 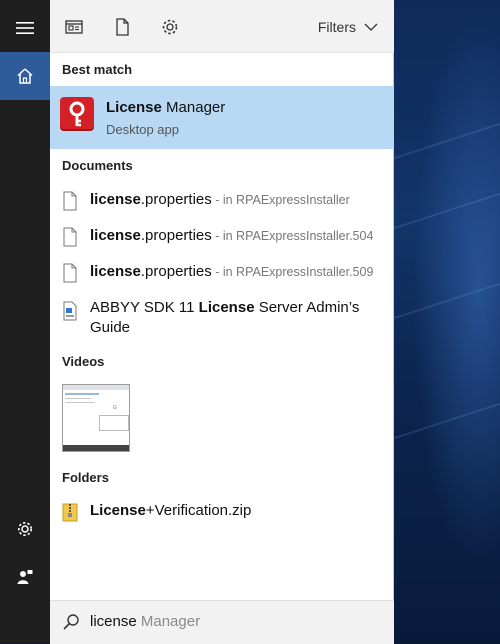 I want to click on hamburger-menu-button, so click(x=25, y=28).